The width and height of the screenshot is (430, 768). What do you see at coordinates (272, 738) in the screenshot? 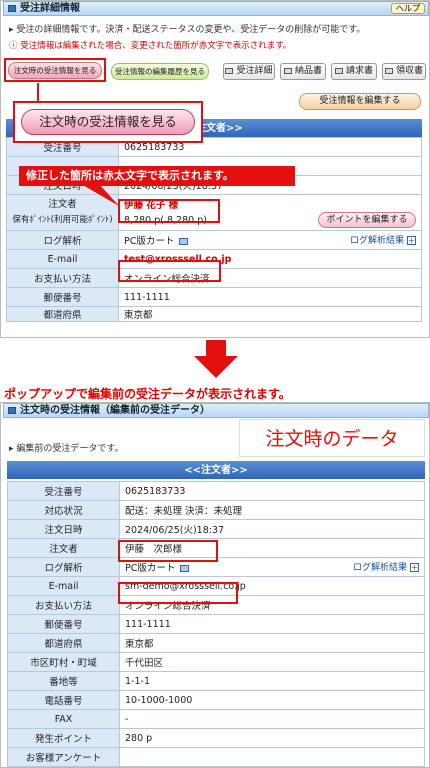
I see `row-value: 280 p` at bounding box center [272, 738].